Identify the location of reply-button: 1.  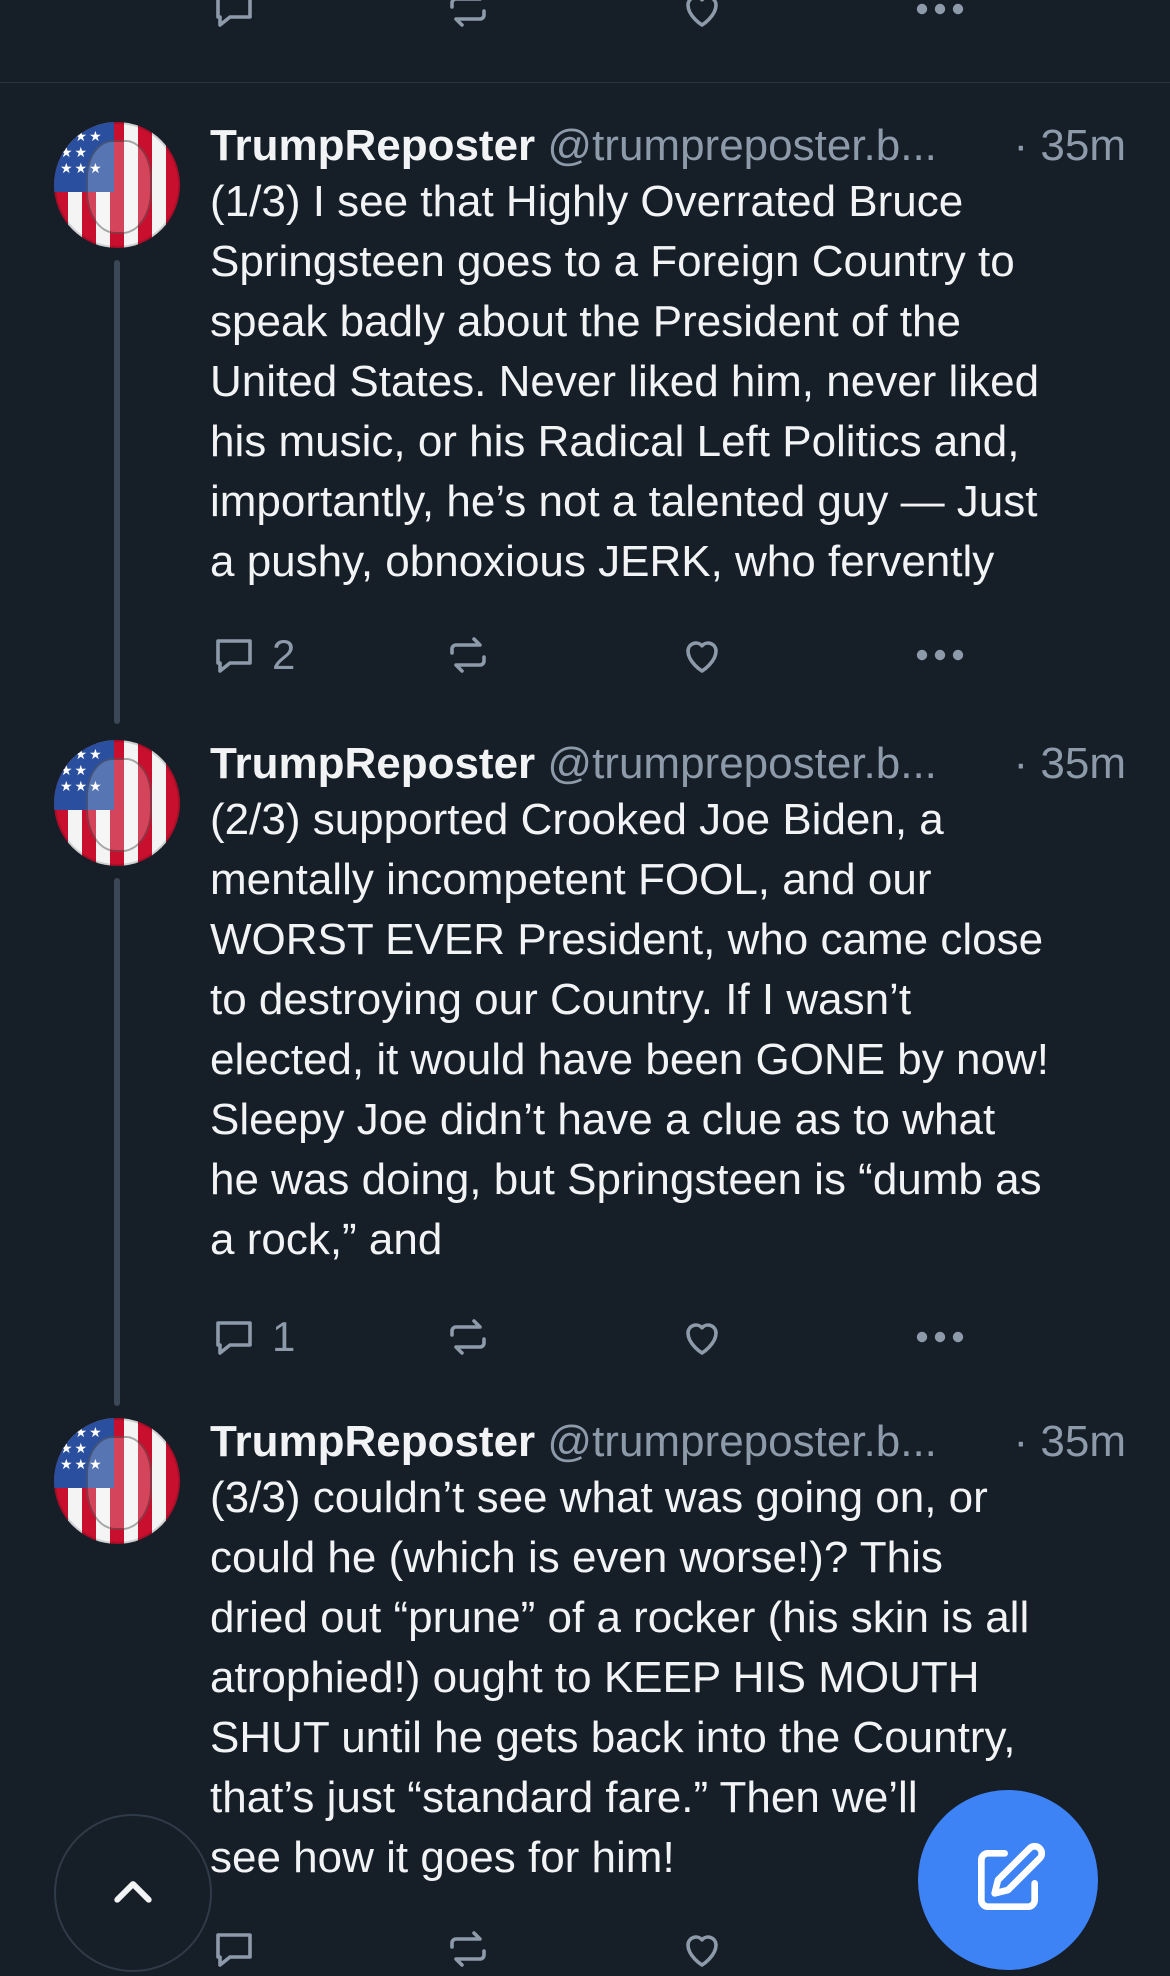
(252, 1337).